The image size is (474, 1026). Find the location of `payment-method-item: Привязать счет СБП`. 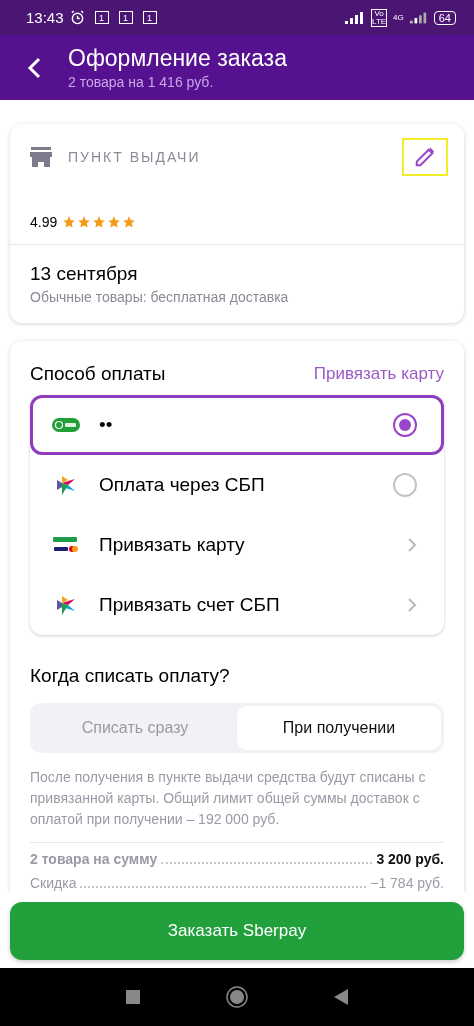

payment-method-item: Привязать счет СБП is located at coordinates (237, 605).